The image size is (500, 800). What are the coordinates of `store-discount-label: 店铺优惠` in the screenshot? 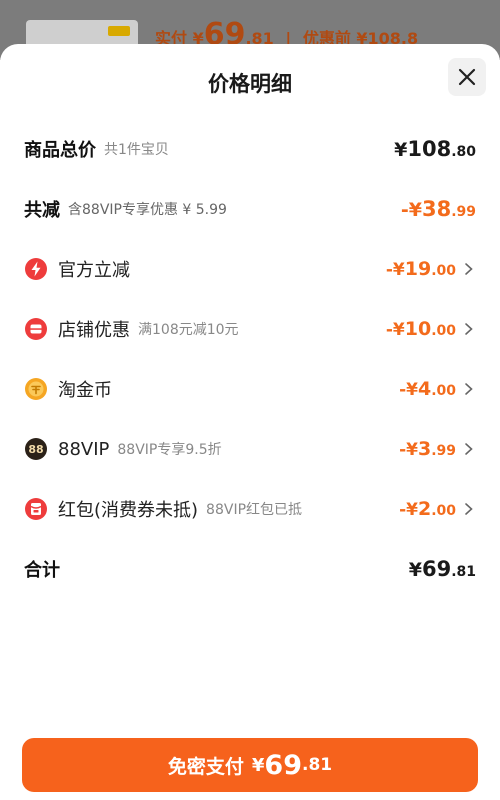 It's located at (94, 330).